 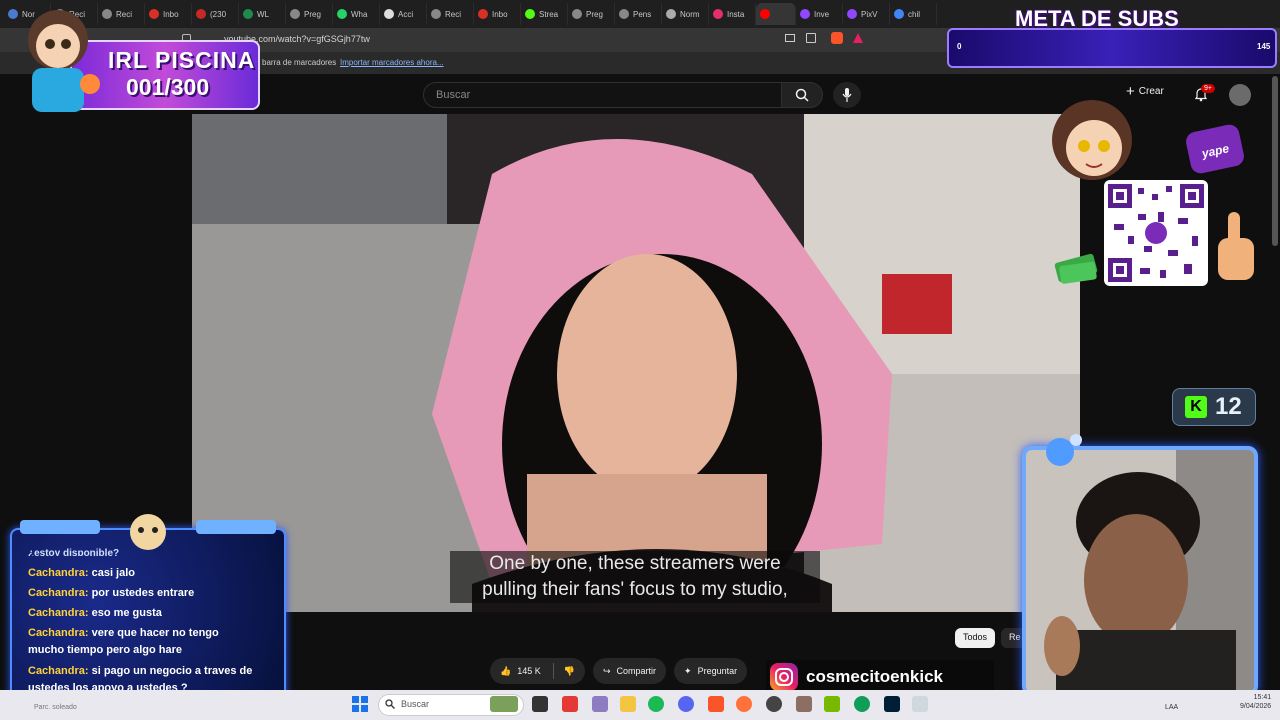 What do you see at coordinates (1112, 48) in the screenshot?
I see `sub-goal-bar` at bounding box center [1112, 48].